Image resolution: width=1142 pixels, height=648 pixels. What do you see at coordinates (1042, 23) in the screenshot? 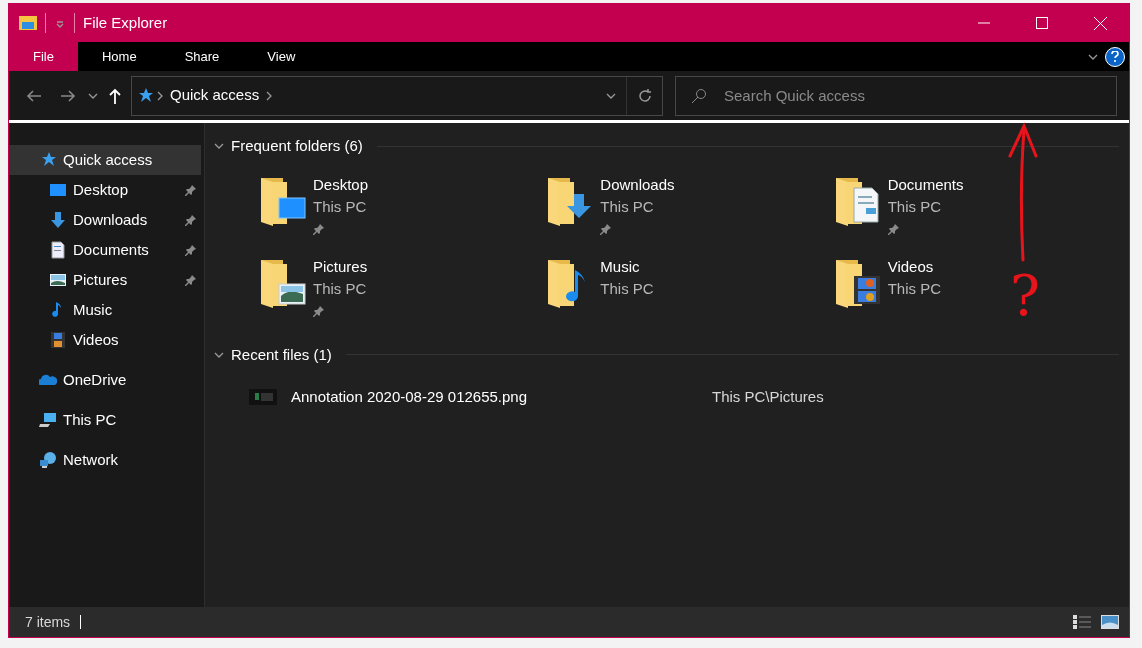
I see `maximize-icon` at bounding box center [1042, 23].